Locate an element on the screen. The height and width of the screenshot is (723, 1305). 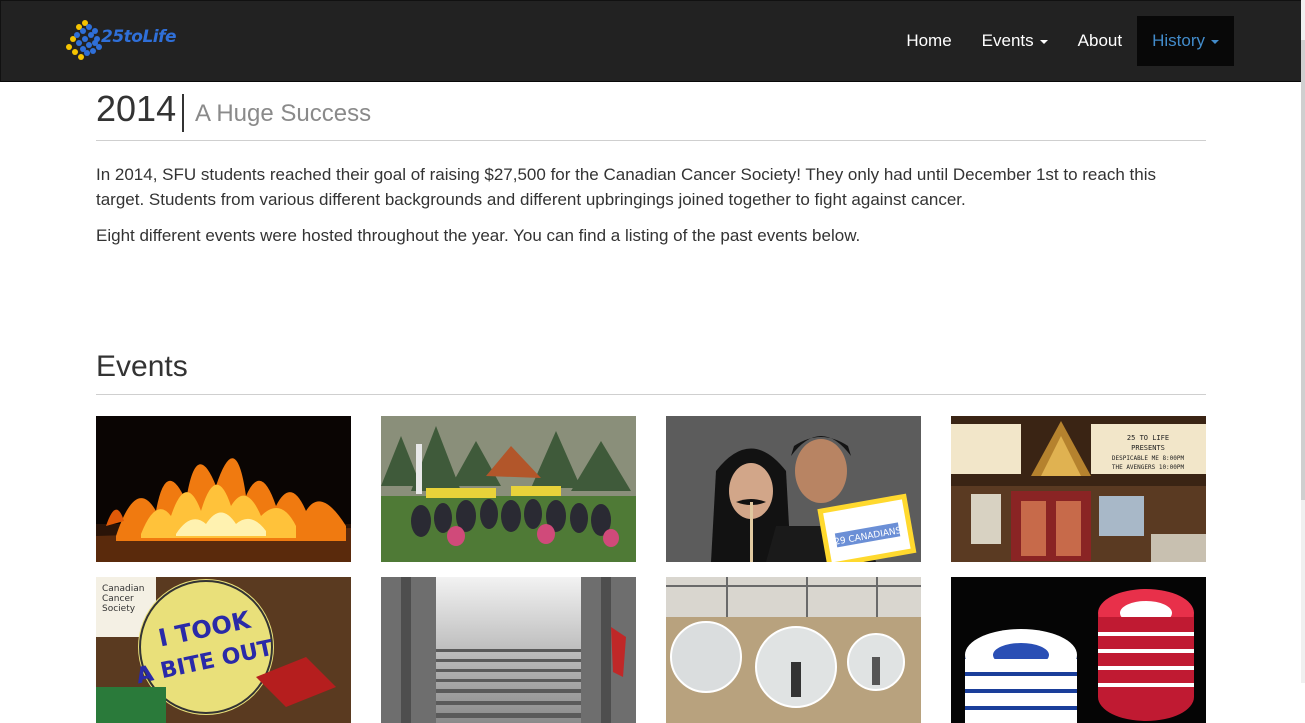
events-section-header: Events is located at coordinates (651, 371).